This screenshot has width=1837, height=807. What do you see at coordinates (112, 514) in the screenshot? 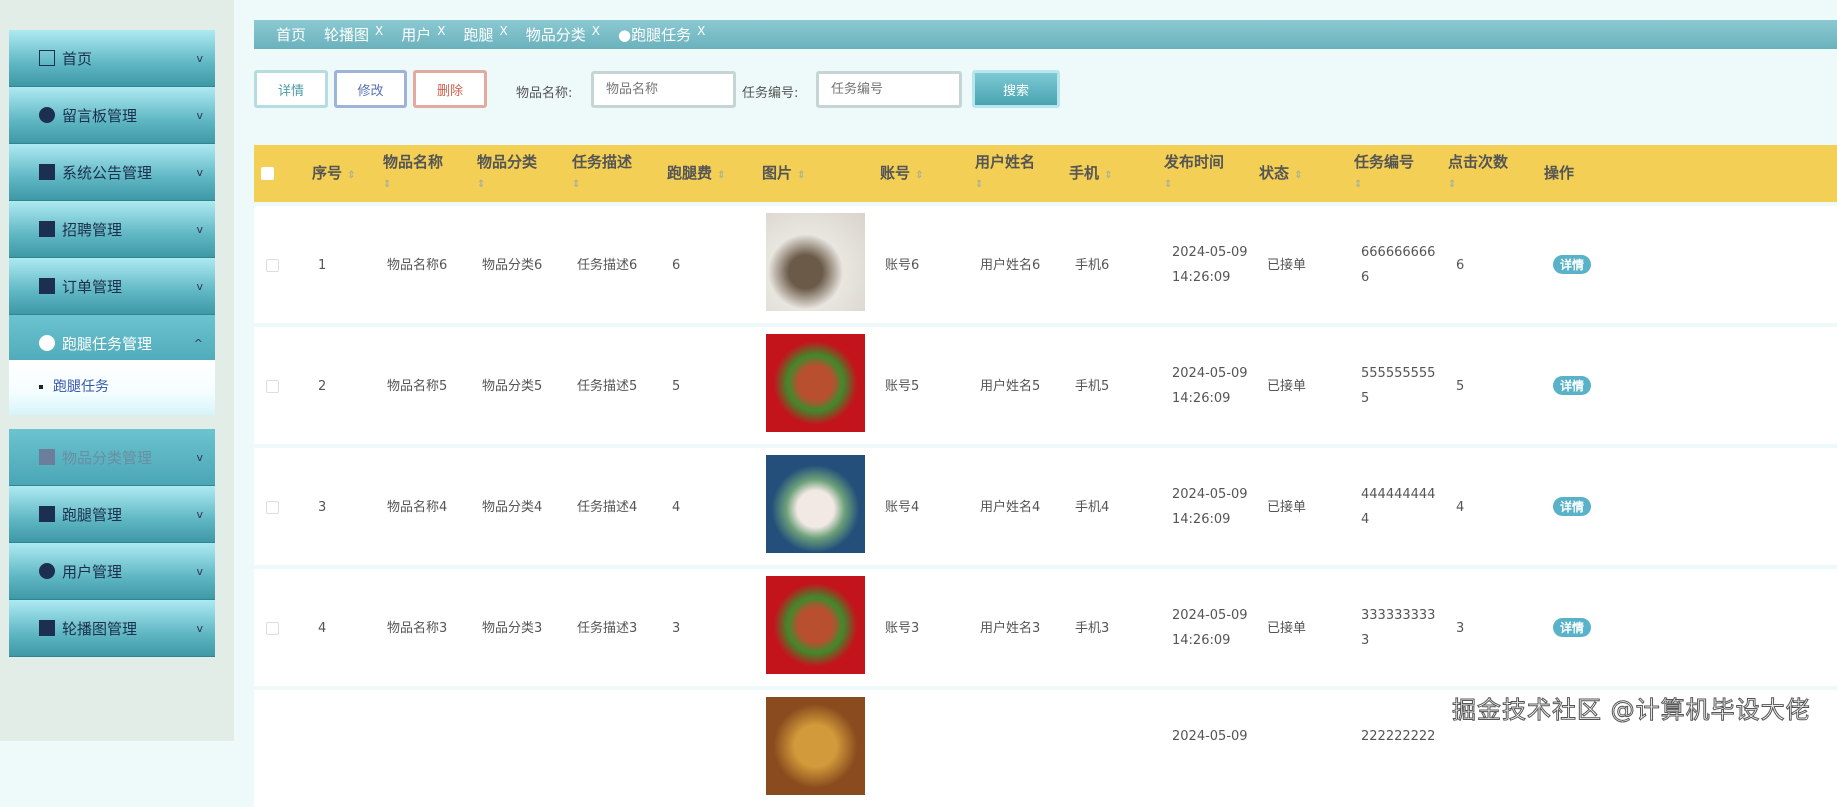
I see `sidebar-item-7: 跑腿管理 v` at bounding box center [112, 514].